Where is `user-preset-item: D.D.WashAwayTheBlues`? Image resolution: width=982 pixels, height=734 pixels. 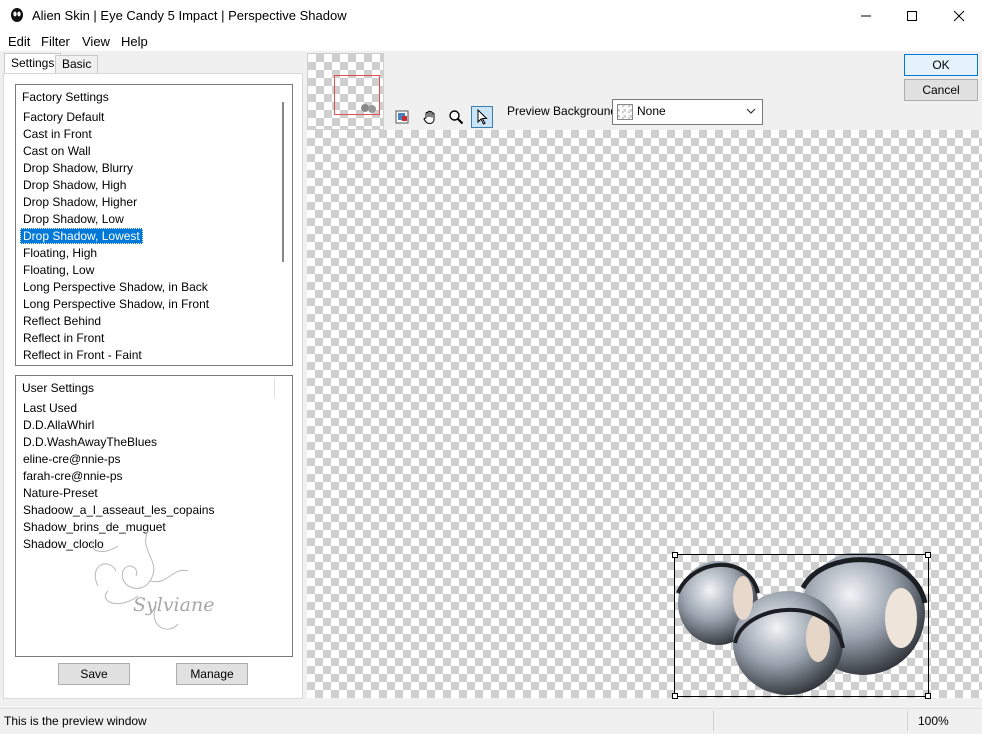
user-preset-item: D.D.WashAwayTheBlues is located at coordinates (90, 442).